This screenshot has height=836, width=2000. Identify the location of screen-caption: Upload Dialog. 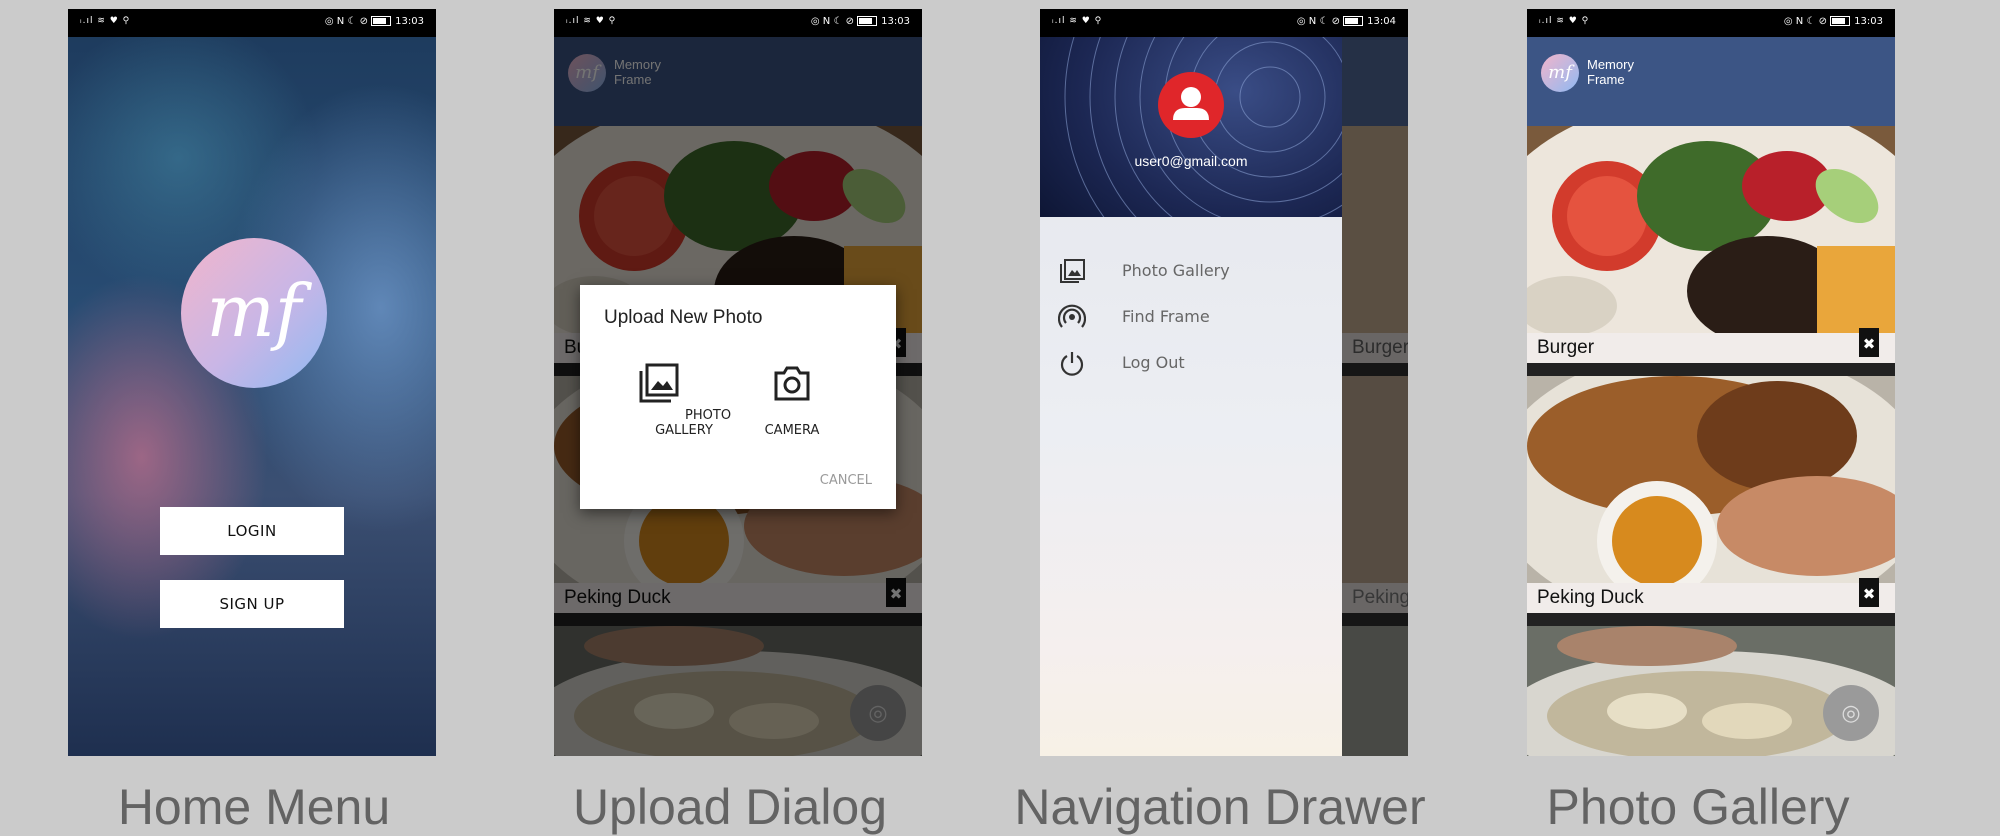
(730, 807).